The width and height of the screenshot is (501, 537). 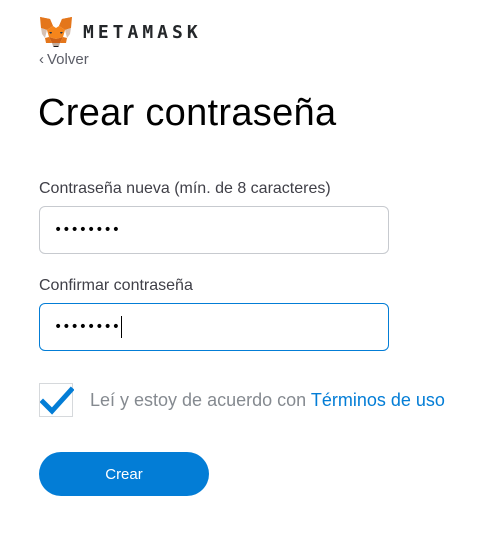 I want to click on brand-wordmark: METAMASK, so click(x=142, y=32).